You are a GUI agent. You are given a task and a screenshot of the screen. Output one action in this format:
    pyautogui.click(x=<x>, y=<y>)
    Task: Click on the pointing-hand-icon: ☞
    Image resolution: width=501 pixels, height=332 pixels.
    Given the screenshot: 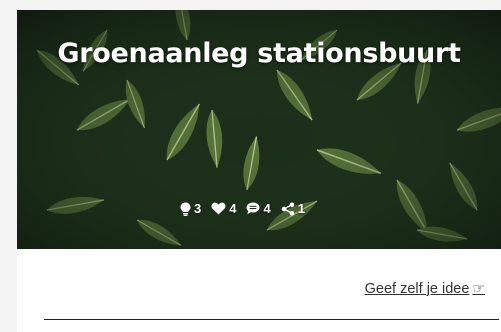 What is the action you would take?
    pyautogui.click(x=478, y=288)
    